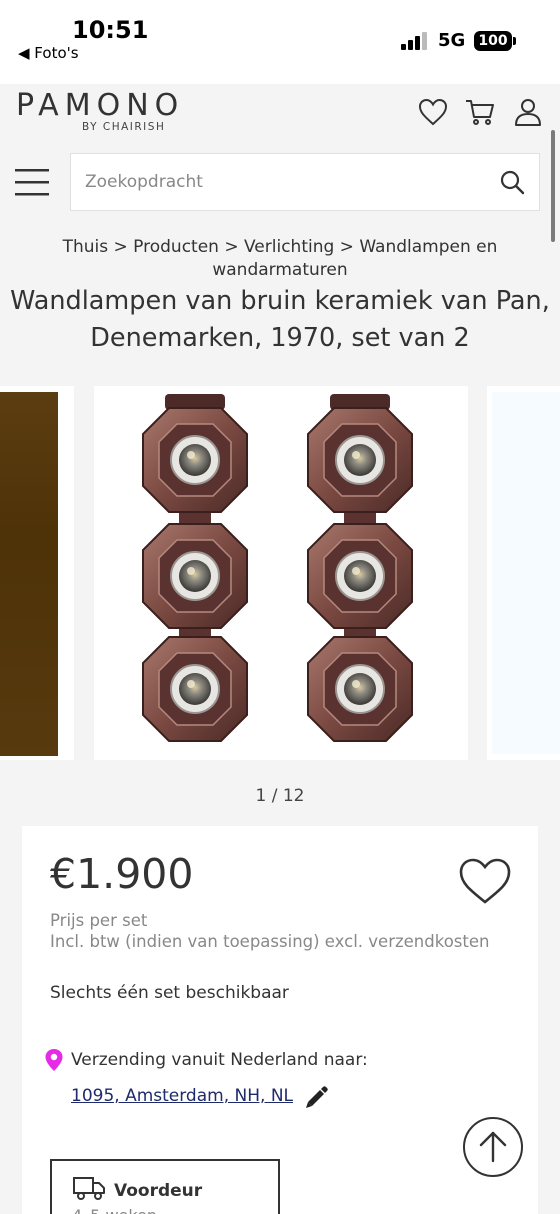  I want to click on previous-product-image, so click(29, 574).